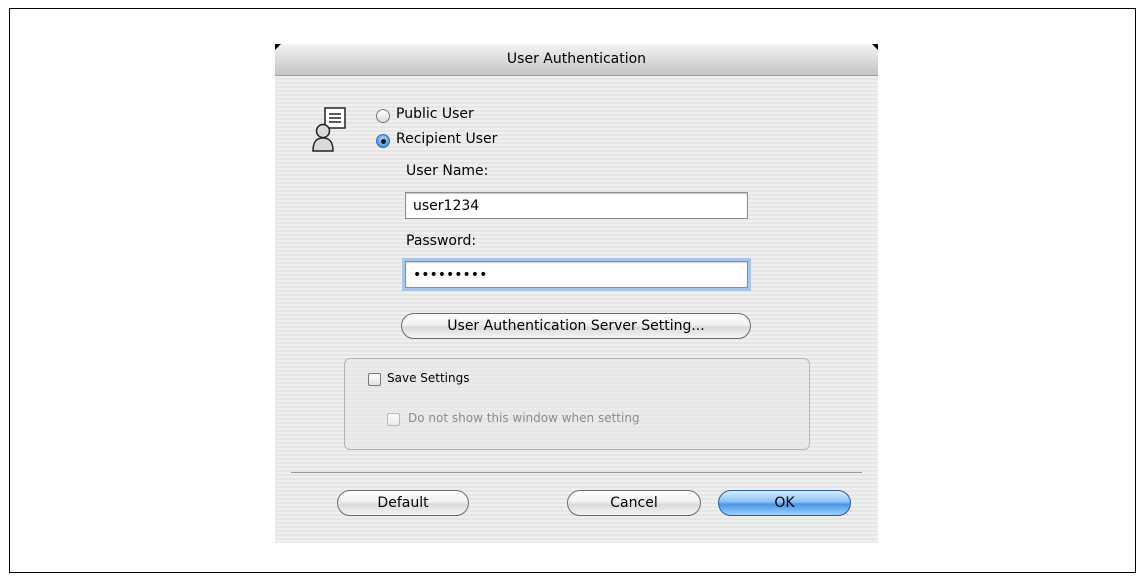 This screenshot has width=1146, height=584. I want to click on save-settings-checkbox, so click(374, 379).